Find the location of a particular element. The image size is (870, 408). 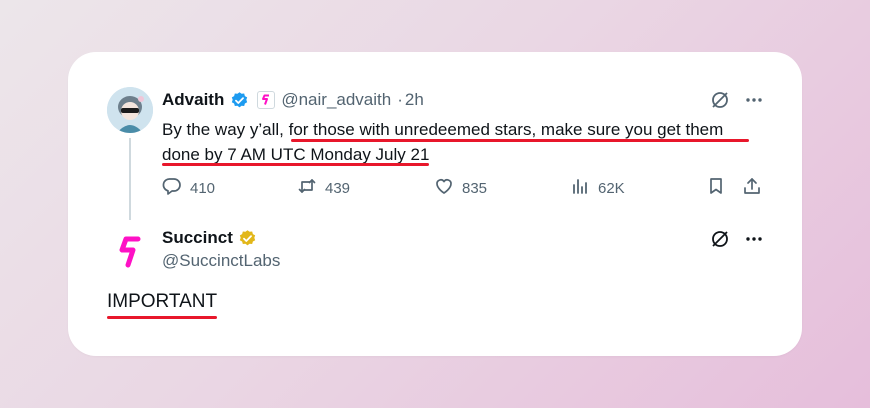

views-icon is located at coordinates (580, 188).